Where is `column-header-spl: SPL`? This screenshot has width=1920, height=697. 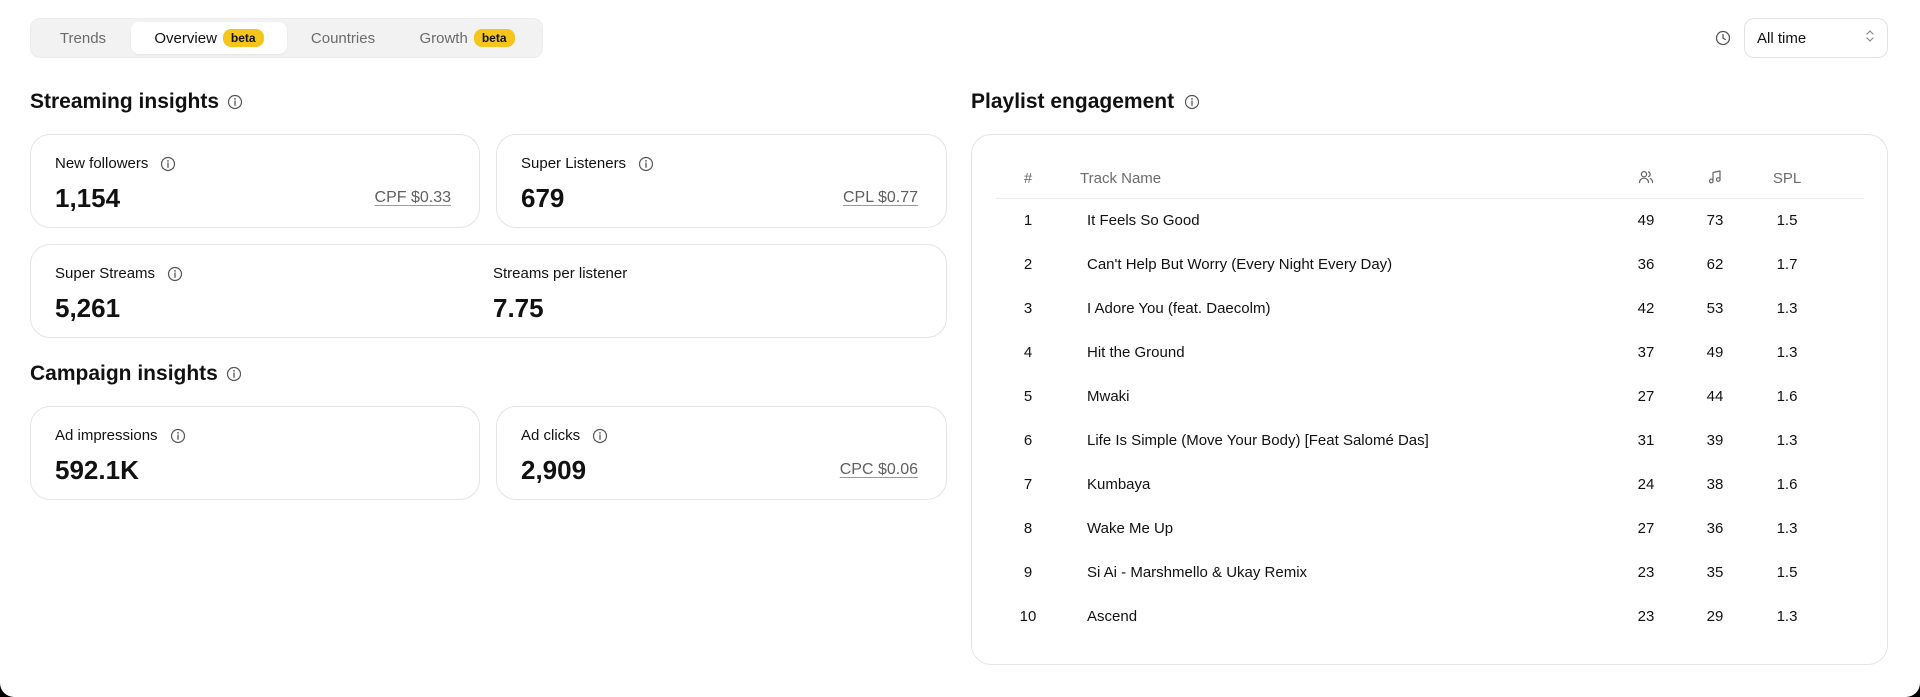 column-header-spl: SPL is located at coordinates (1787, 178).